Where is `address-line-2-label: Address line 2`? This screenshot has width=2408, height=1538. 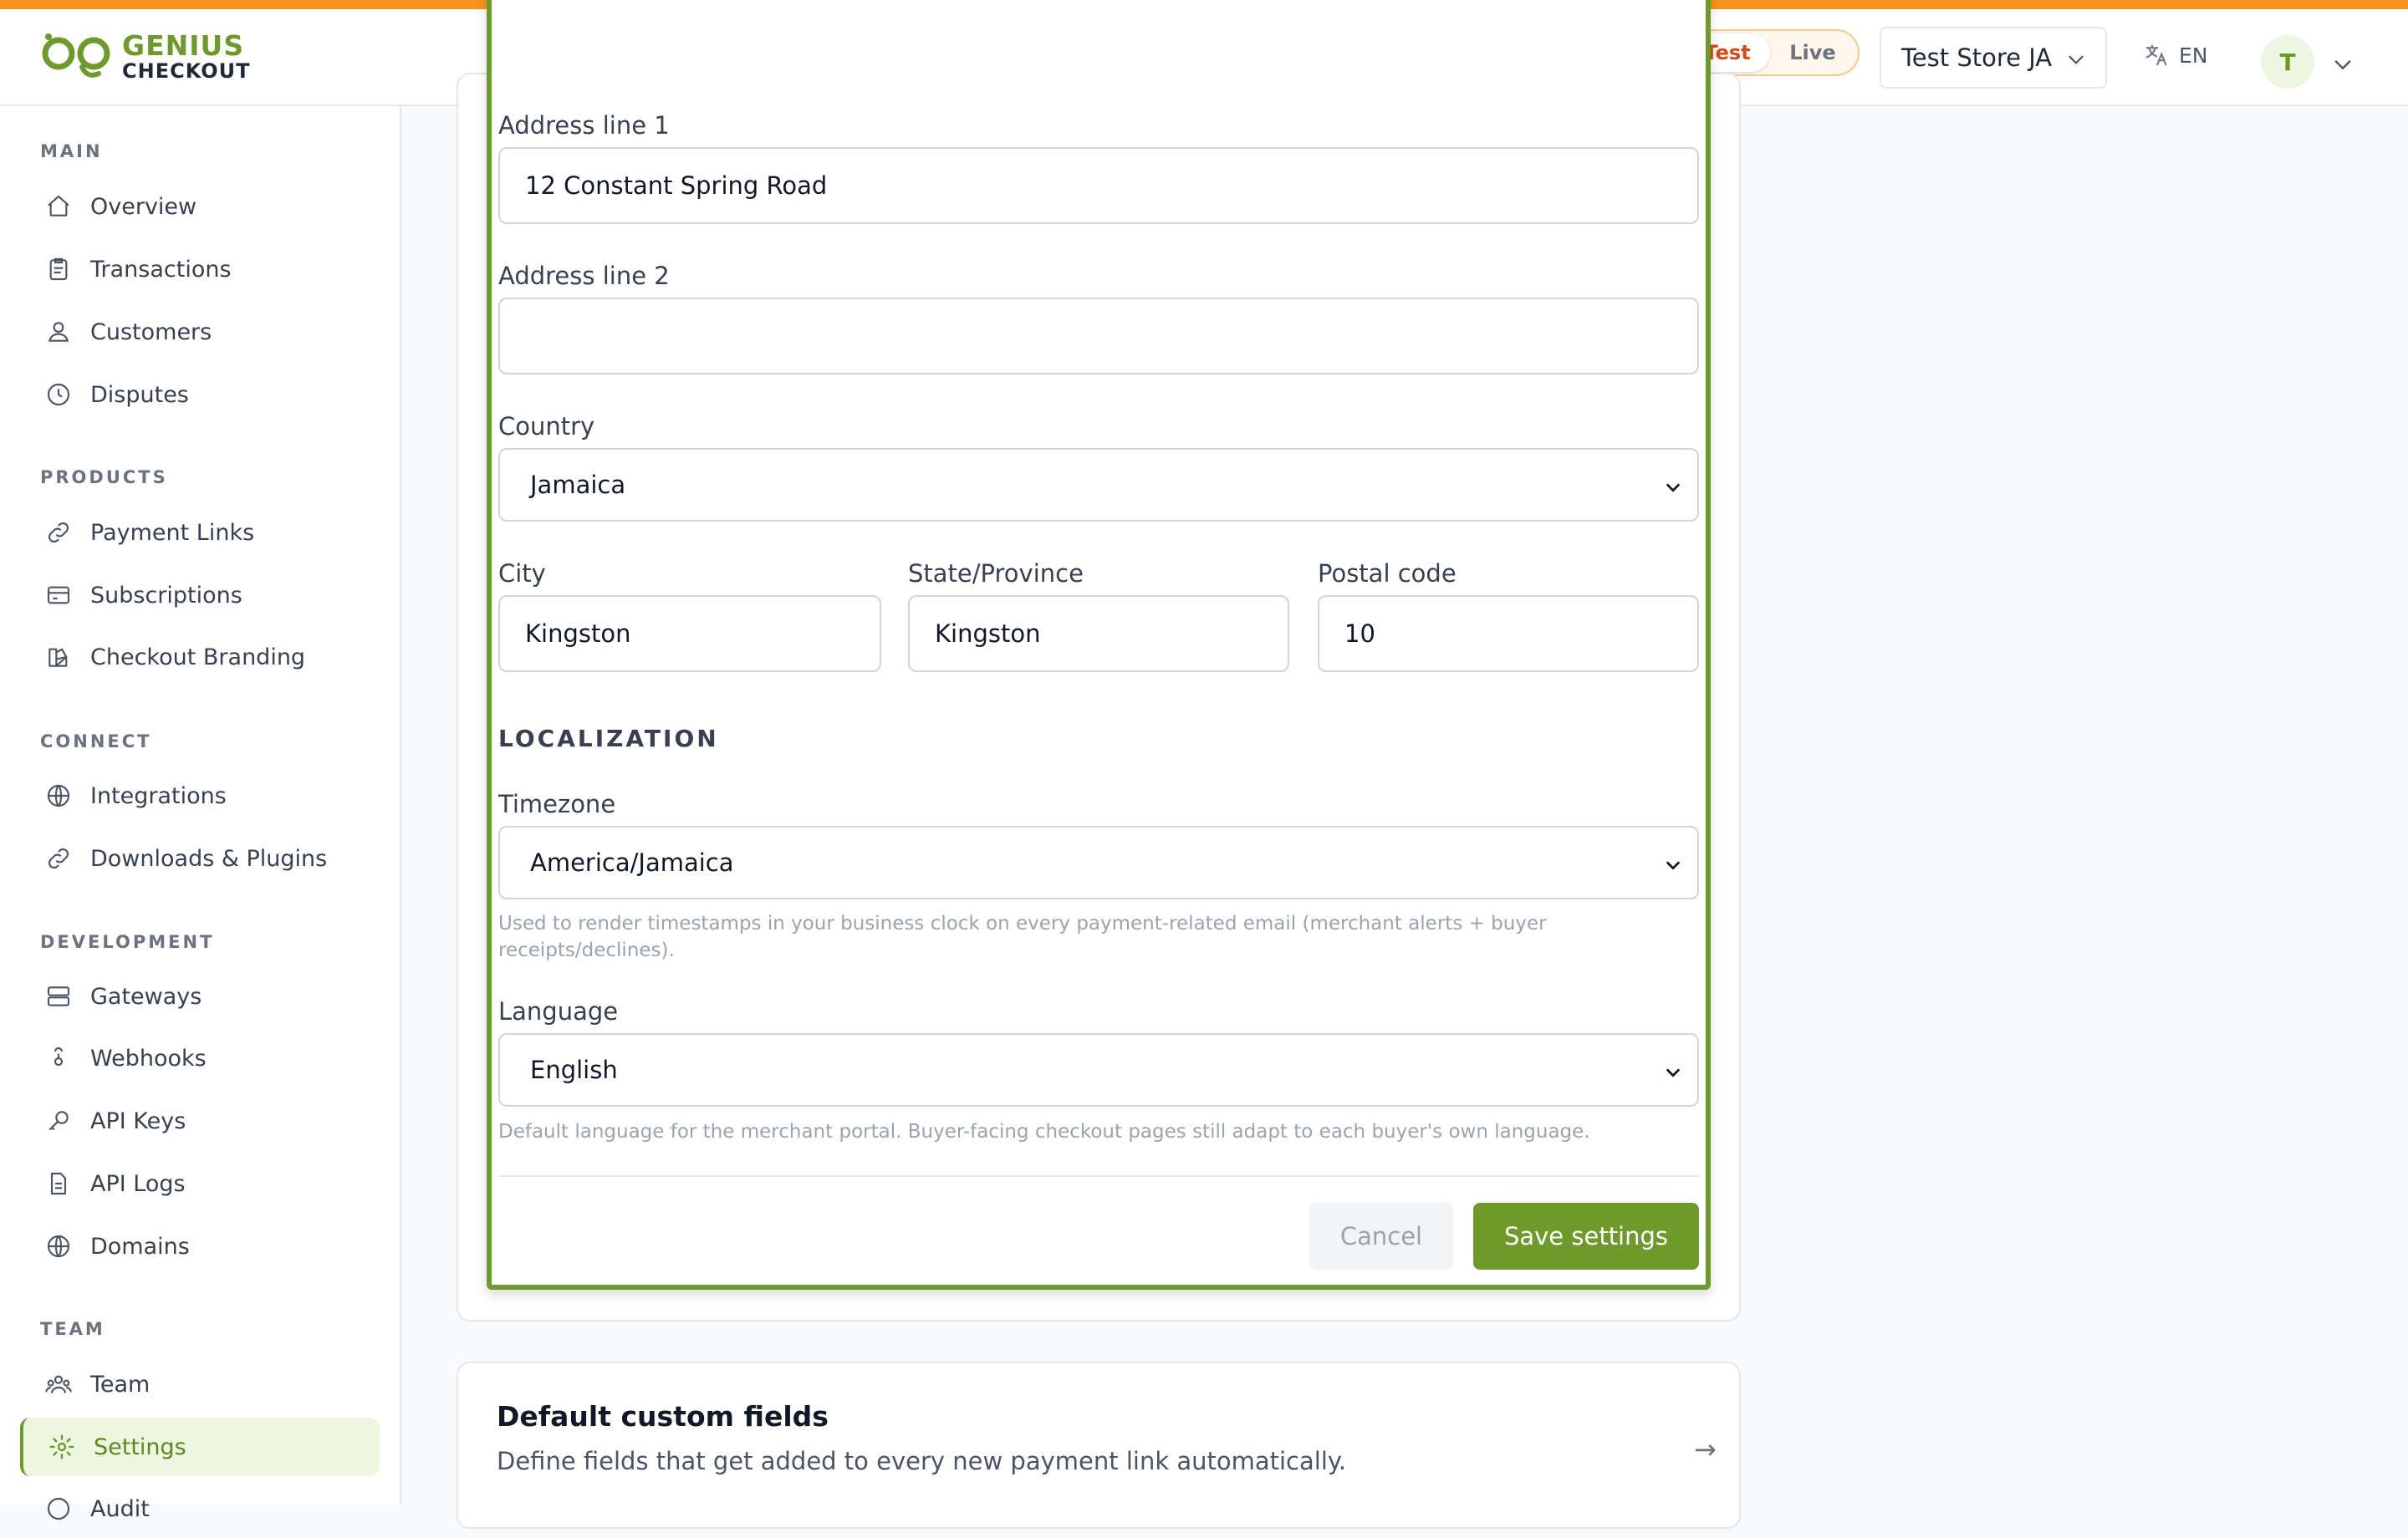
address-line-2-label: Address line 2 is located at coordinates (584, 276).